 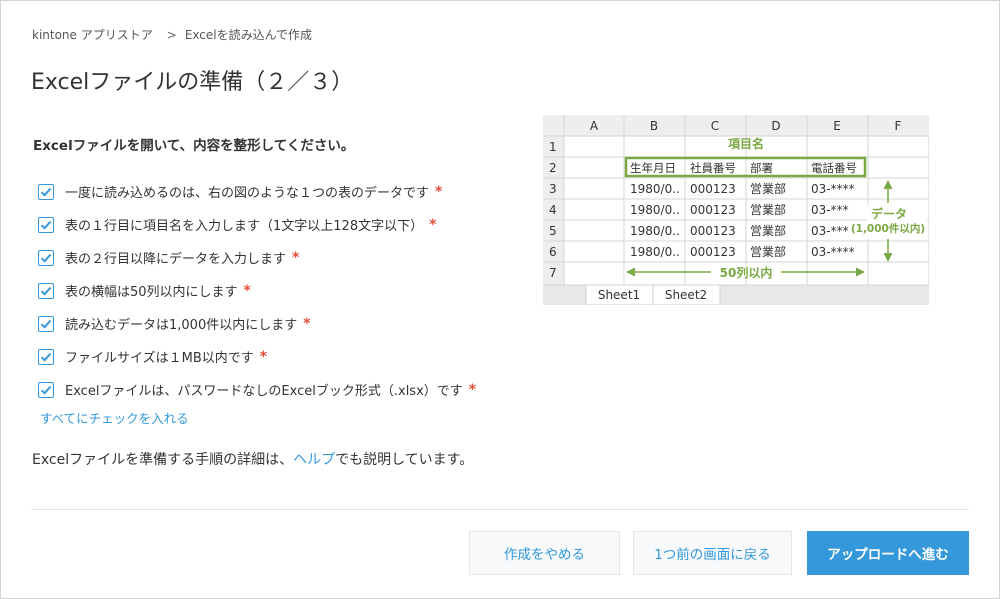 What do you see at coordinates (553, 252) in the screenshot?
I see `row-header: 6` at bounding box center [553, 252].